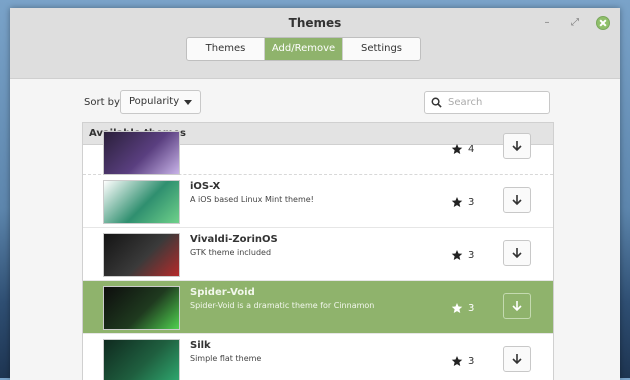 This screenshot has width=630, height=380. Describe the element at coordinates (205, 186) in the screenshot. I see `theme-name: iOS-X` at that location.